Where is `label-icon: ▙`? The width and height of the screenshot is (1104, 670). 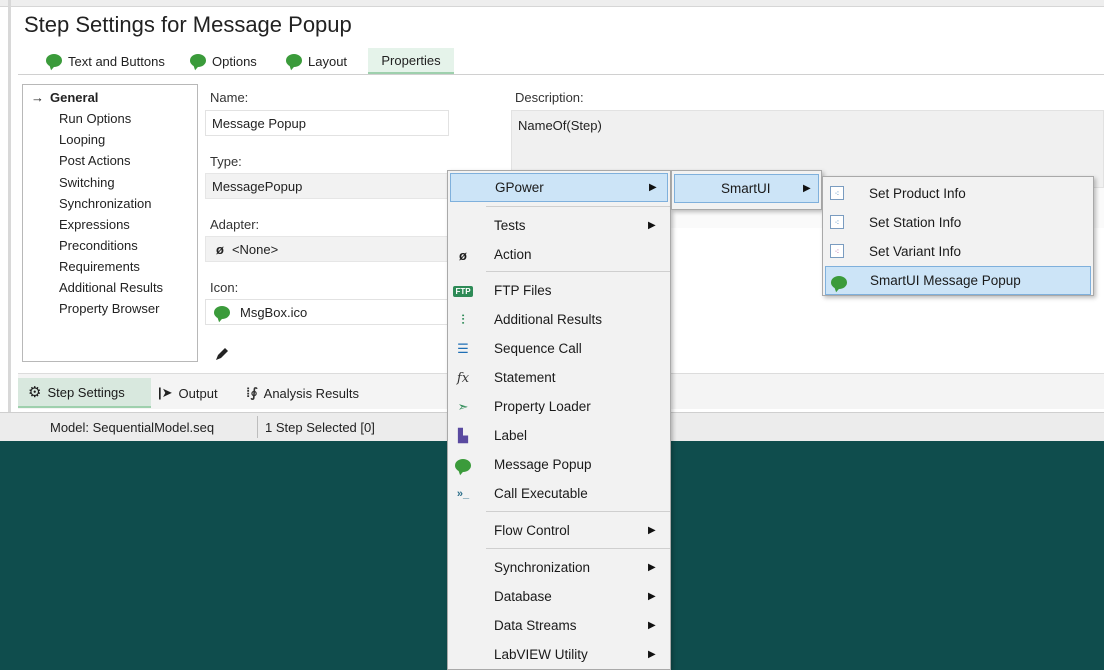
label-icon: ▙ is located at coordinates (463, 435).